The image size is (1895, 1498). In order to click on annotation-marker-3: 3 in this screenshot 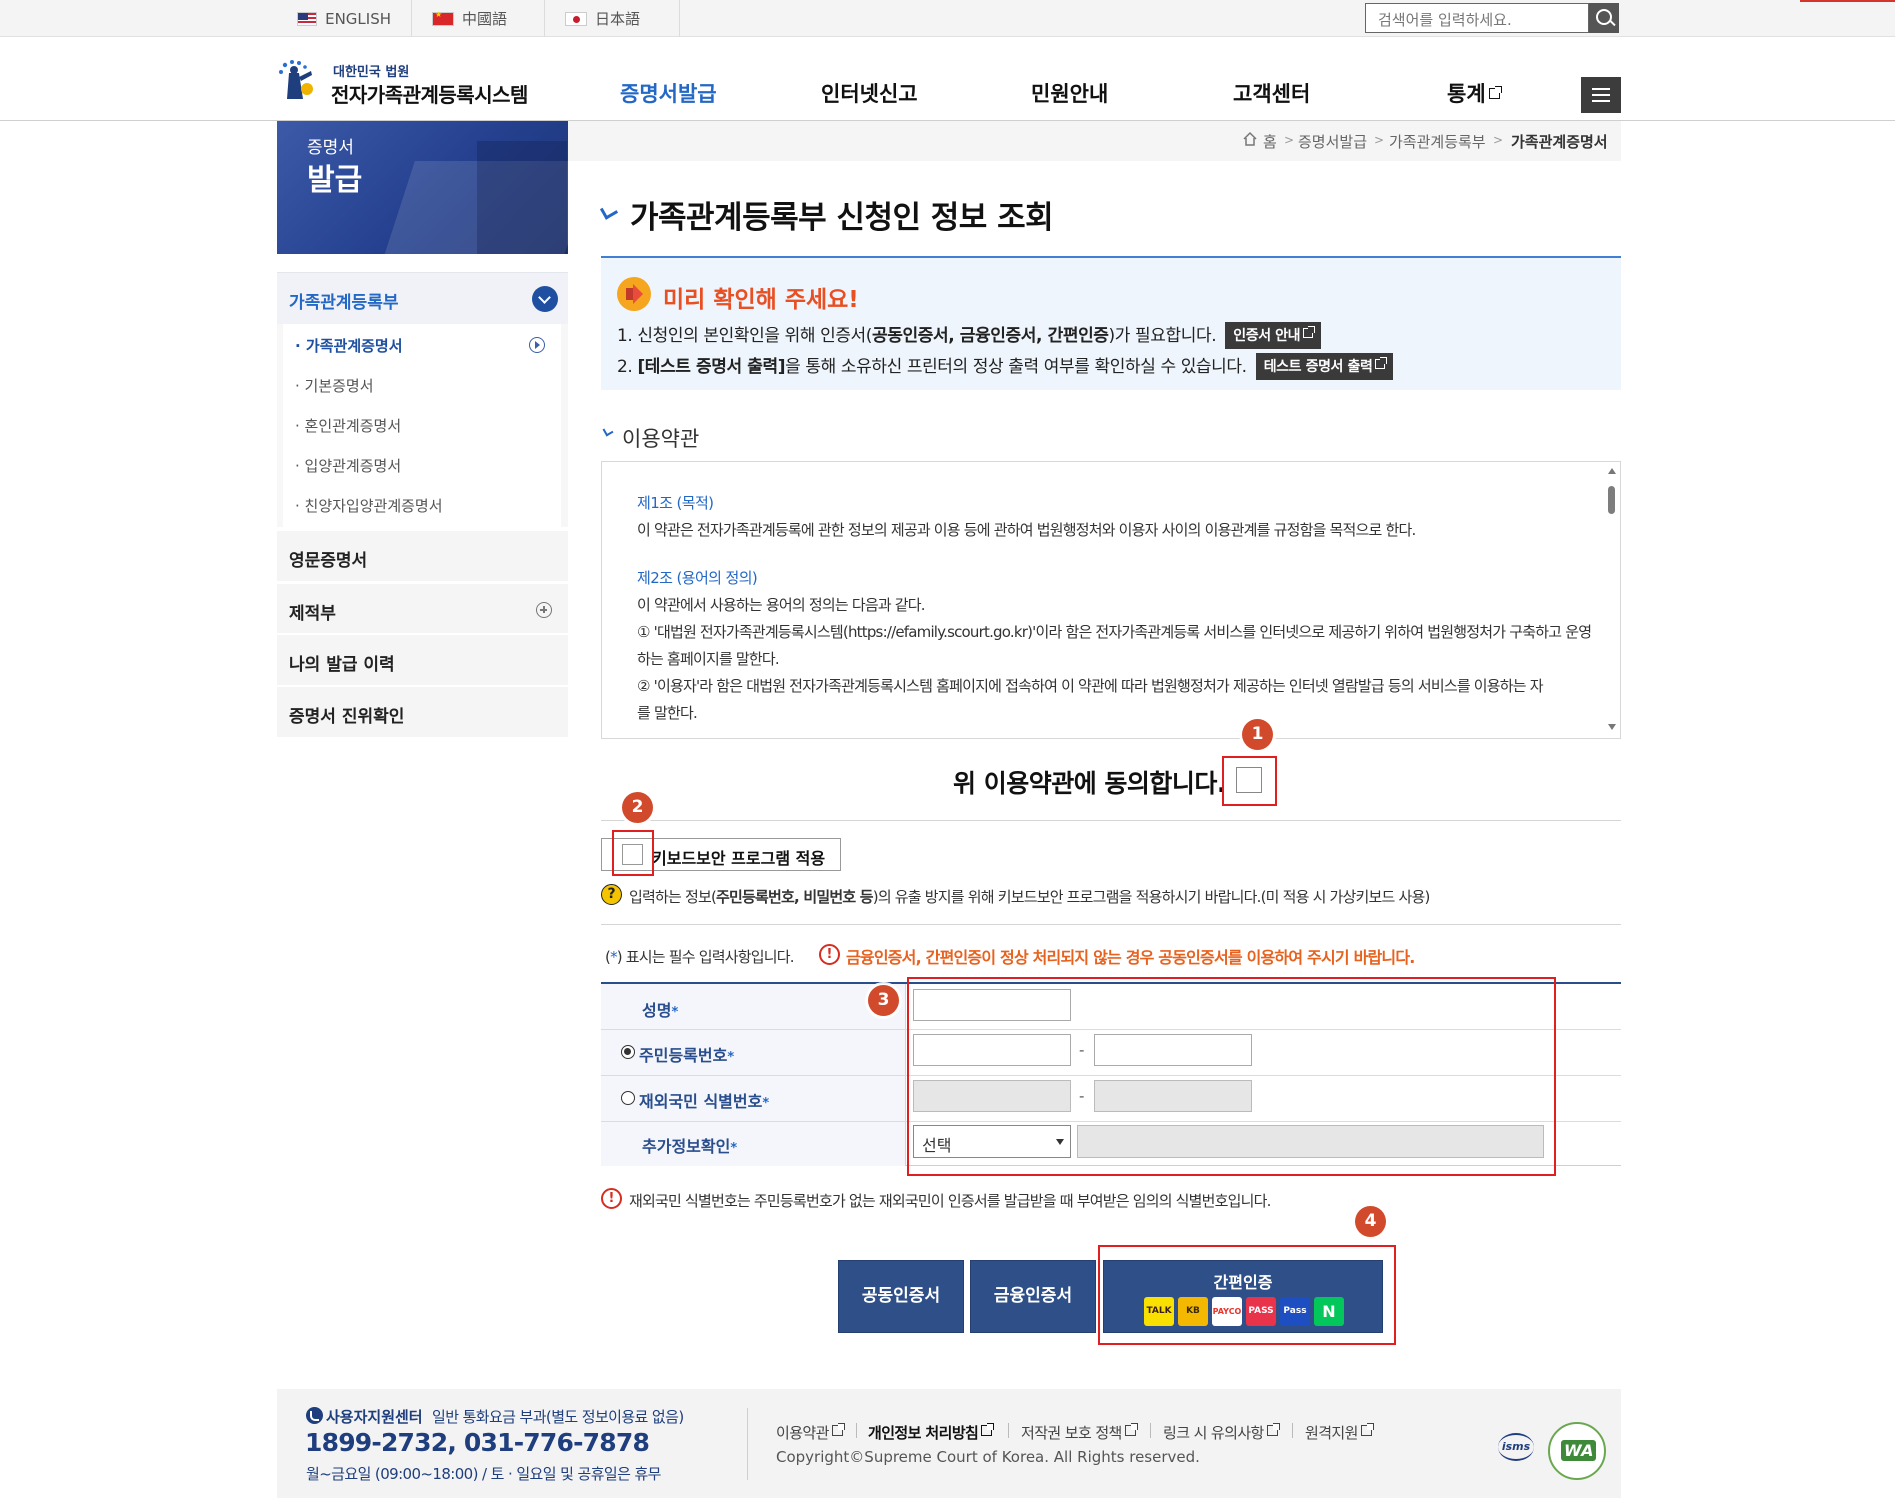, I will do `click(883, 1000)`.